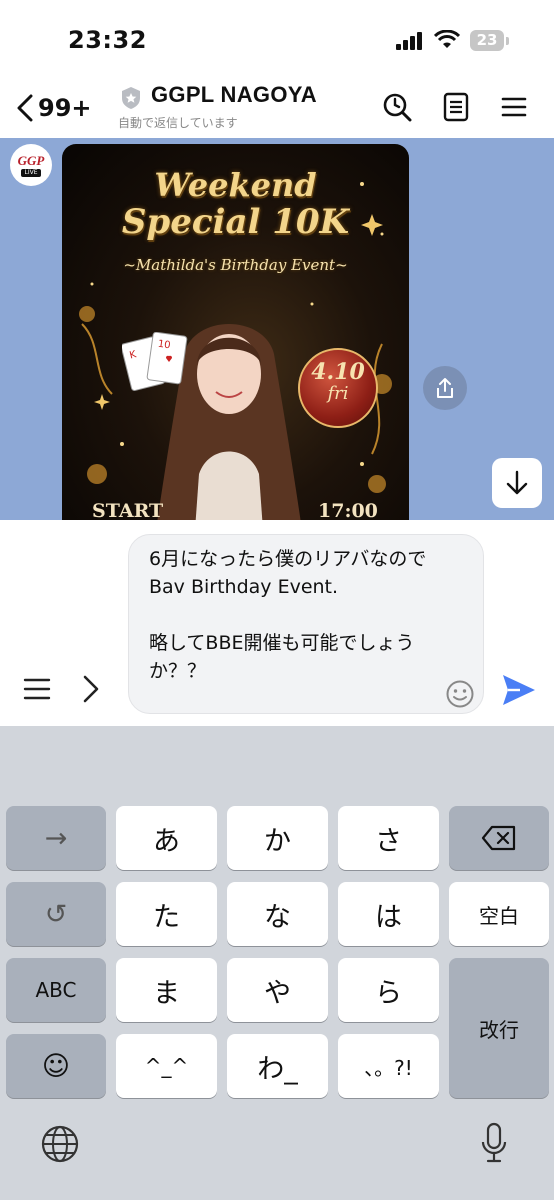  I want to click on key-kaomoji: ^_^, so click(166, 1066).